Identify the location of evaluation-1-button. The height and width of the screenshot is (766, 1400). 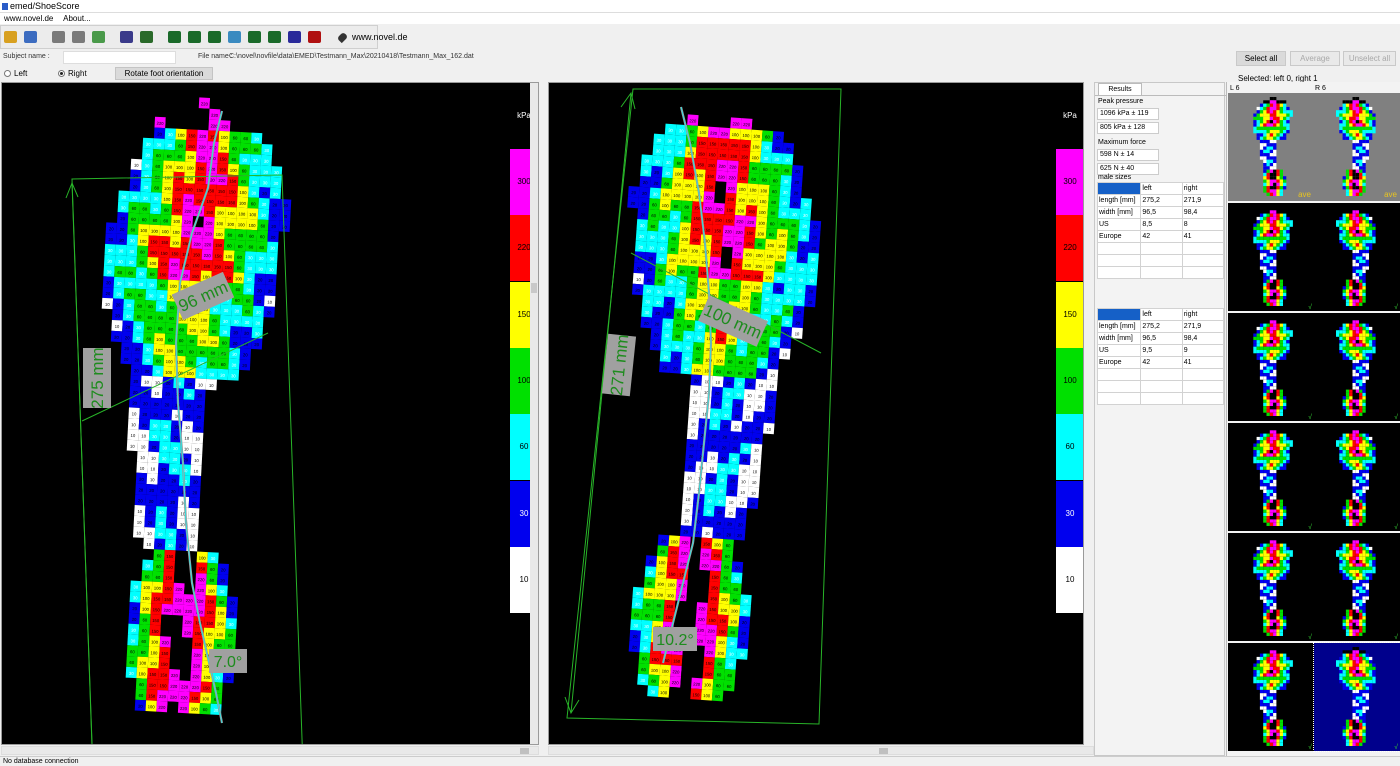
(174, 37).